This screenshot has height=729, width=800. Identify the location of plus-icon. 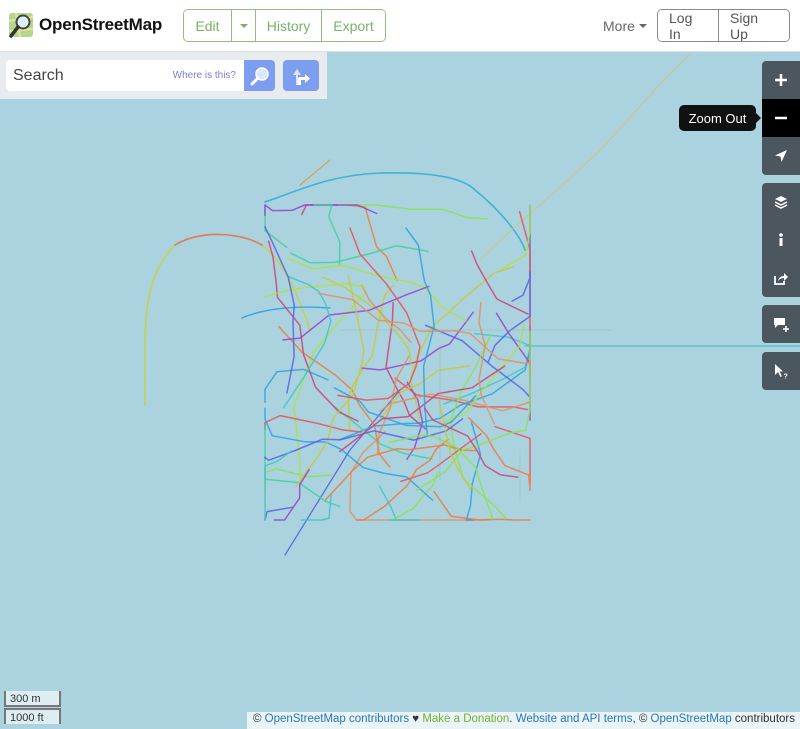
(781, 80).